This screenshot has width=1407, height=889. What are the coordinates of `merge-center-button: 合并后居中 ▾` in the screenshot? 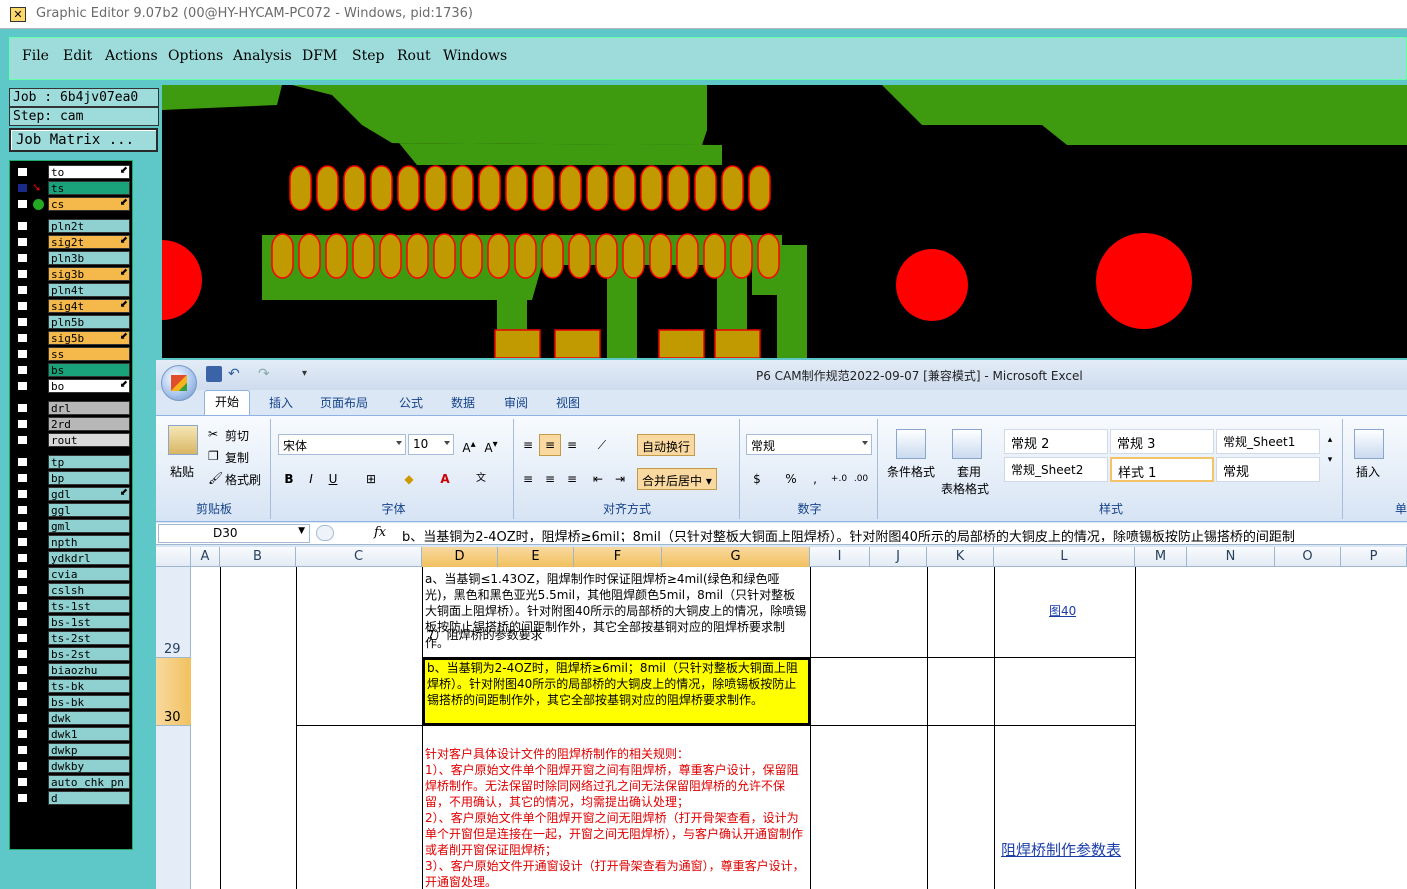 It's located at (677, 479).